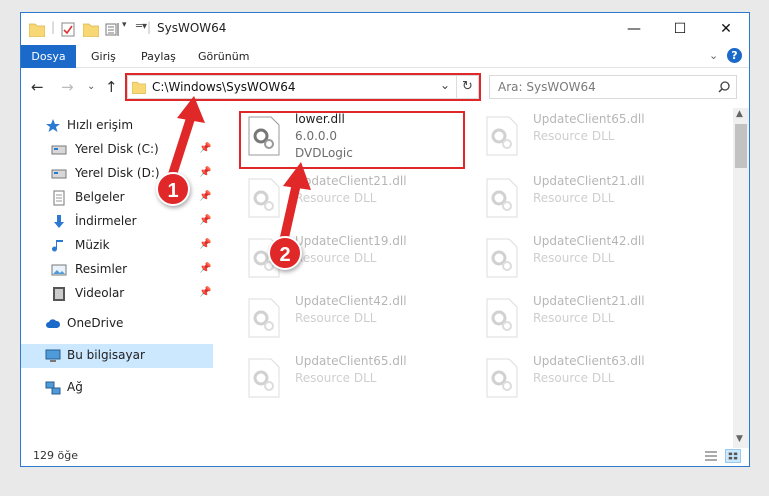 Image resolution: width=769 pixels, height=496 pixels. I want to click on recent-locations-chevron-icon: ⌄, so click(91, 86).